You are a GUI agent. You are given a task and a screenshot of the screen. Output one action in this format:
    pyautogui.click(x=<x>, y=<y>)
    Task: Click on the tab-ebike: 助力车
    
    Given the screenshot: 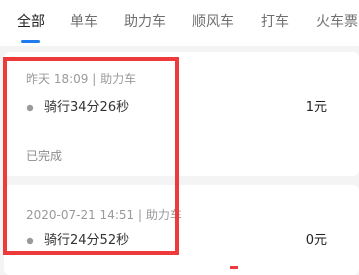 What is the action you would take?
    pyautogui.click(x=145, y=22)
    